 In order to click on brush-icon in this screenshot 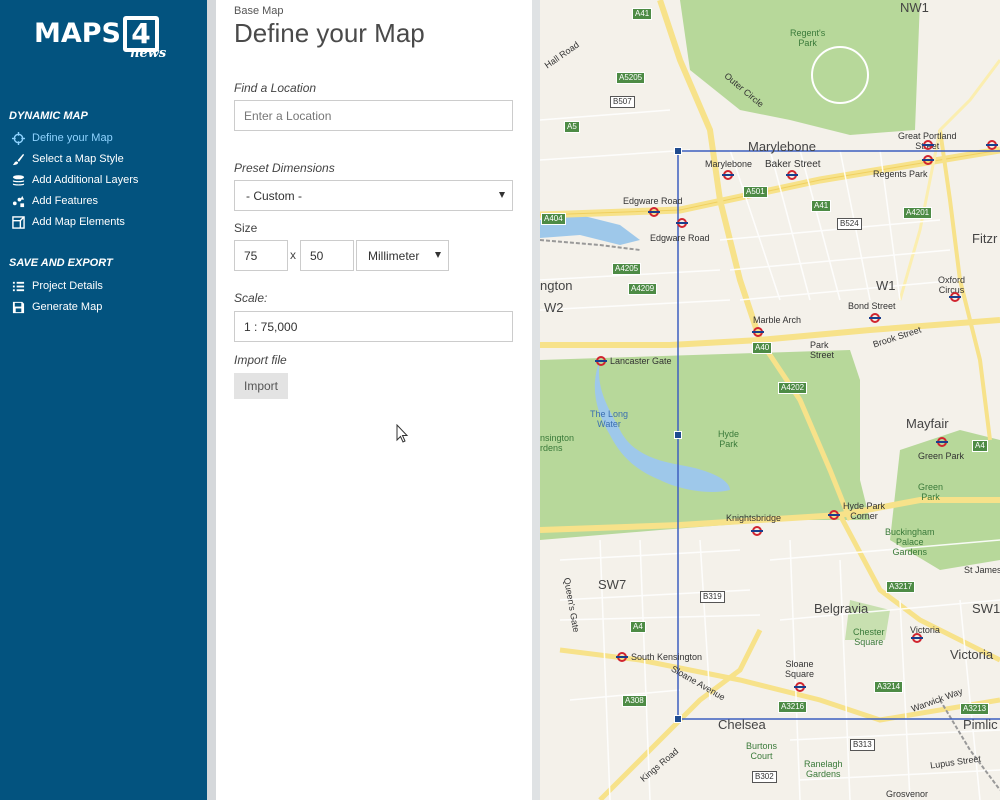, I will do `click(18, 159)`.